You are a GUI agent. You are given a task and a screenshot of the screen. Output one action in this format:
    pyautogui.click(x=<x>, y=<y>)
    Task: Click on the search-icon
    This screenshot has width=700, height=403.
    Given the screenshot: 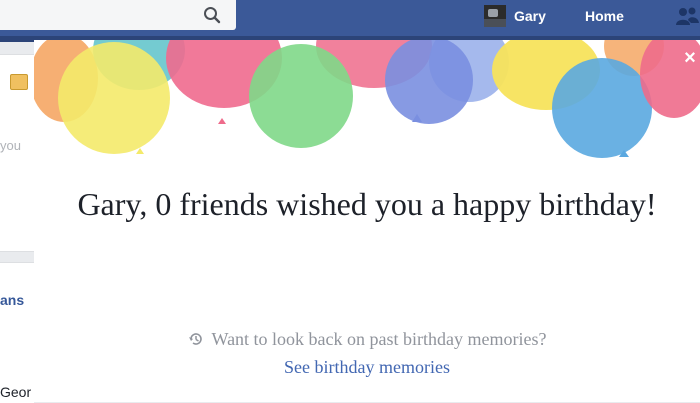 What is the action you would take?
    pyautogui.click(x=212, y=15)
    